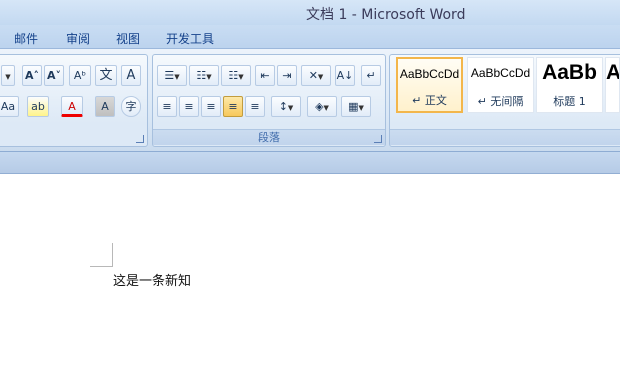  I want to click on decrease-indent-button: ⇤, so click(265, 75).